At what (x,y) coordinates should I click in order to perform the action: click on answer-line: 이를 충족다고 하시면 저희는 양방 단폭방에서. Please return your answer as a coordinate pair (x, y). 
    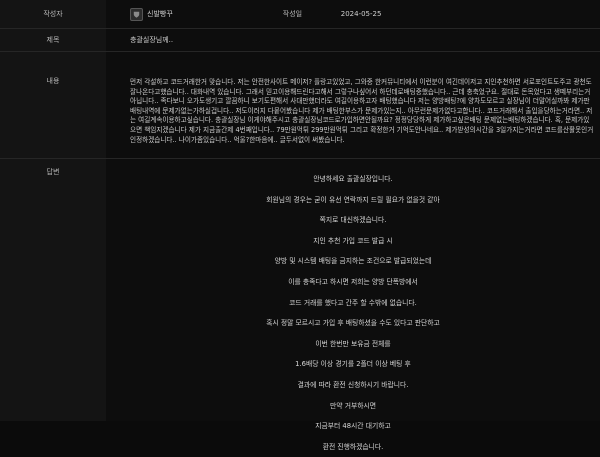
    Looking at the image, I should click on (353, 281).